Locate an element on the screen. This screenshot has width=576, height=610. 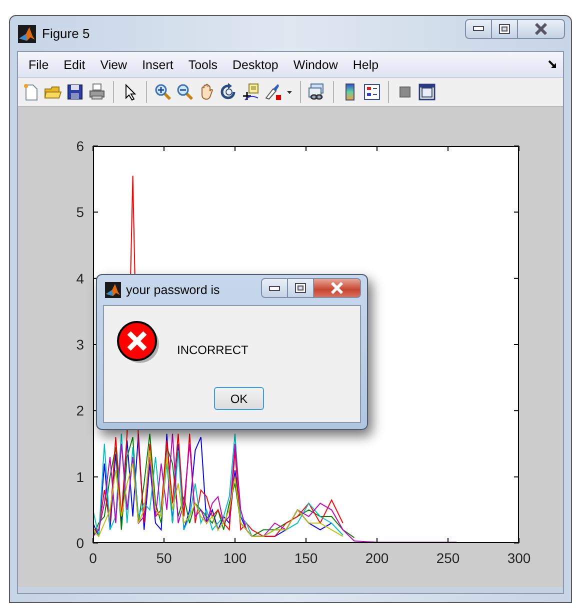
window-icon is located at coordinates (427, 92).